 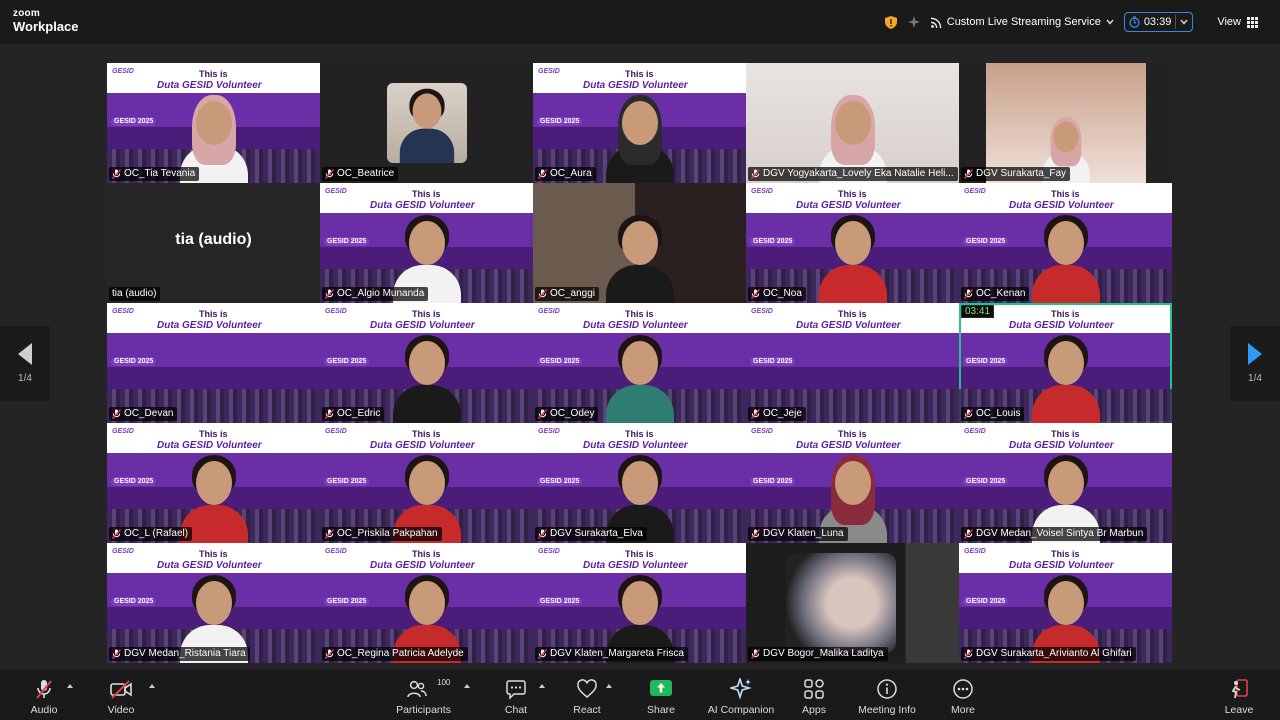 What do you see at coordinates (661, 688) in the screenshot?
I see `share-screen-icon` at bounding box center [661, 688].